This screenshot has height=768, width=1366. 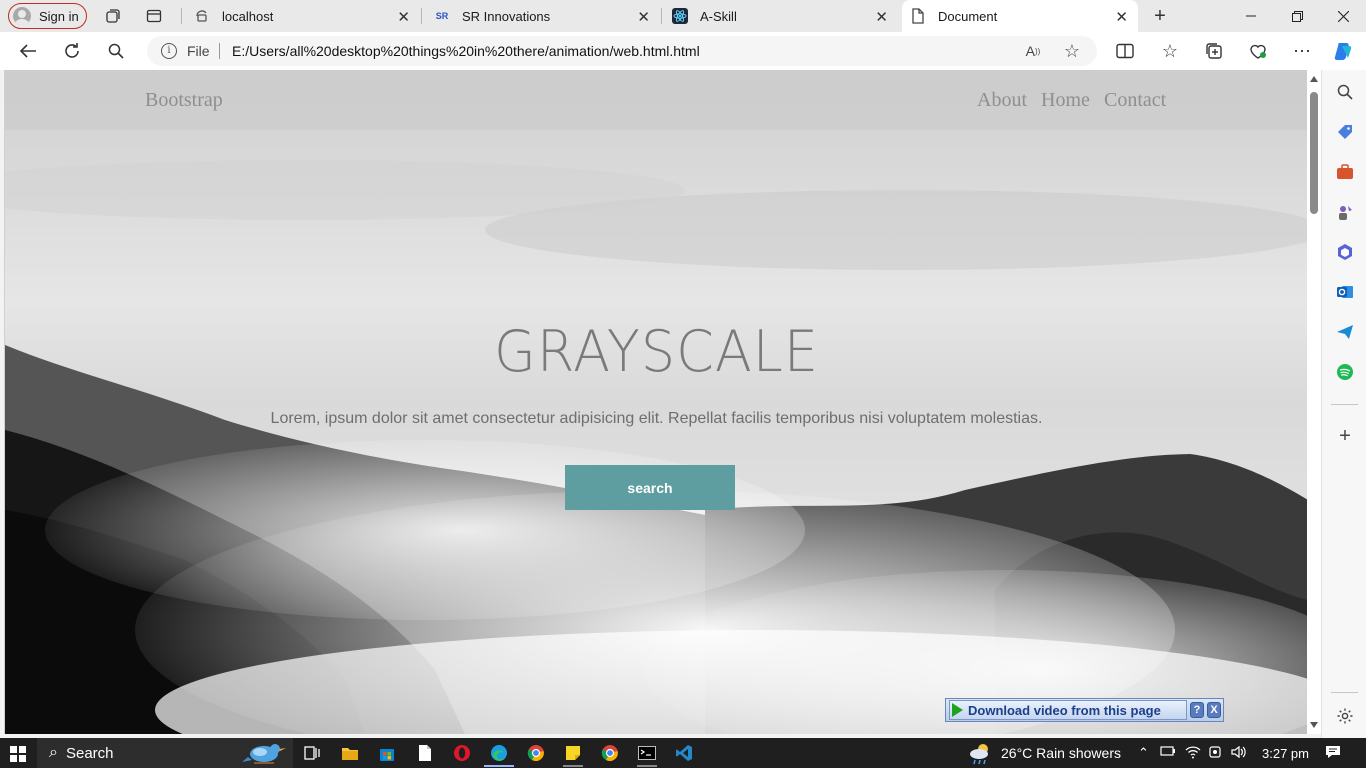 I want to click on volume-icon, so click(x=1239, y=753).